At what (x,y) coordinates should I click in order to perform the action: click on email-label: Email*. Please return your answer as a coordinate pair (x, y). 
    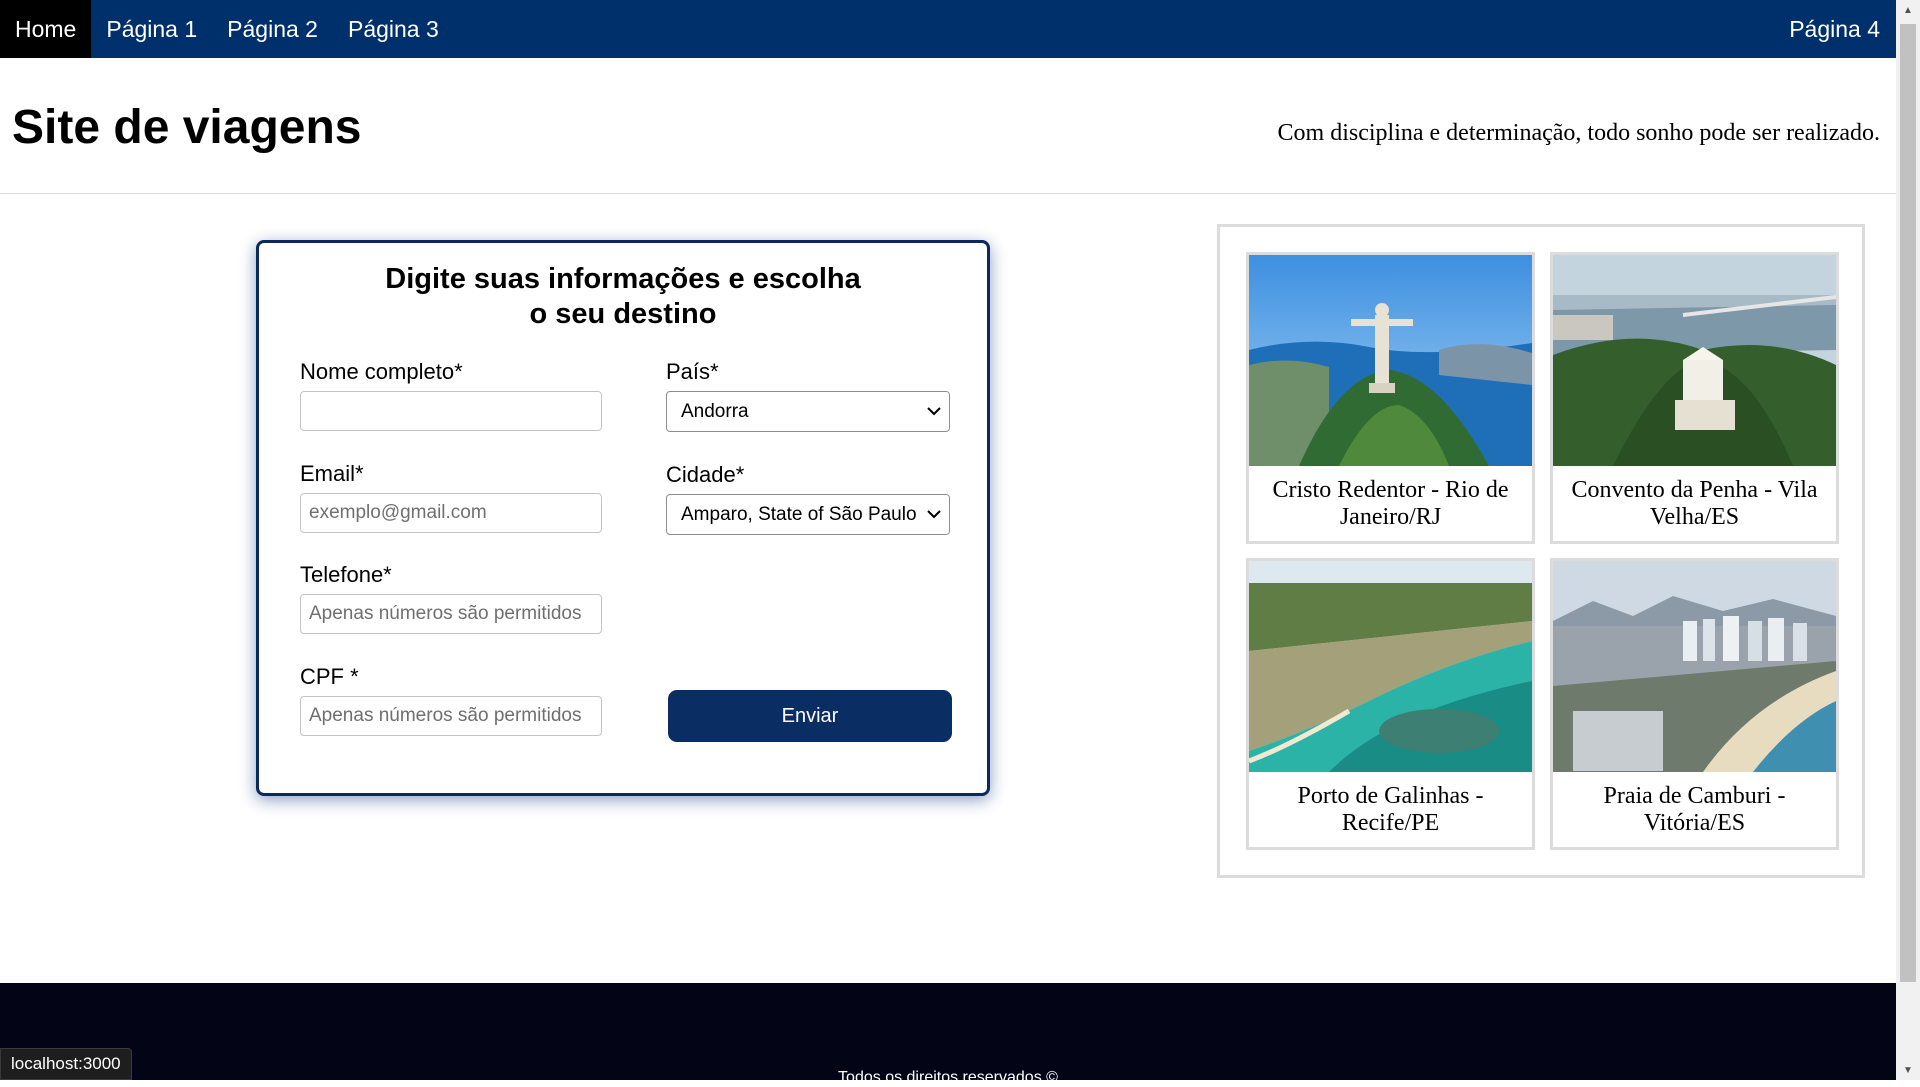
    Looking at the image, I should click on (332, 473).